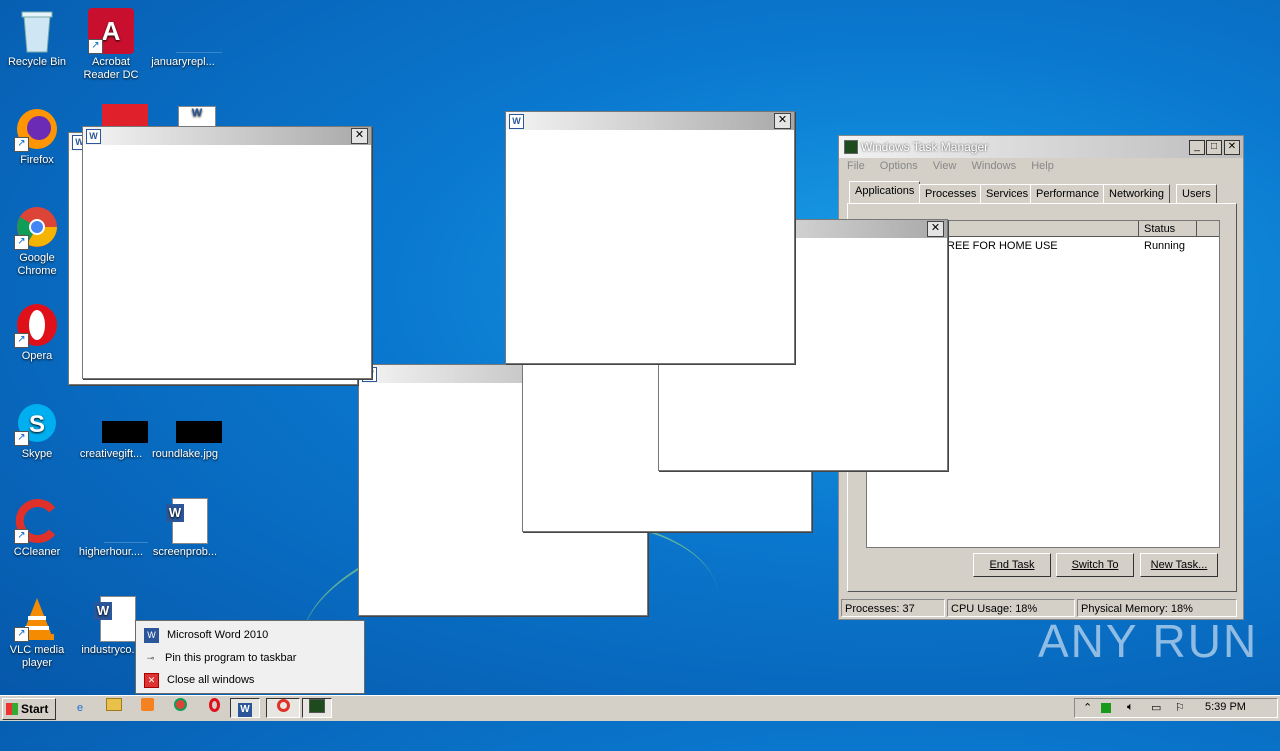 The height and width of the screenshot is (751, 1280). I want to click on task-manager-icon, so click(851, 147).